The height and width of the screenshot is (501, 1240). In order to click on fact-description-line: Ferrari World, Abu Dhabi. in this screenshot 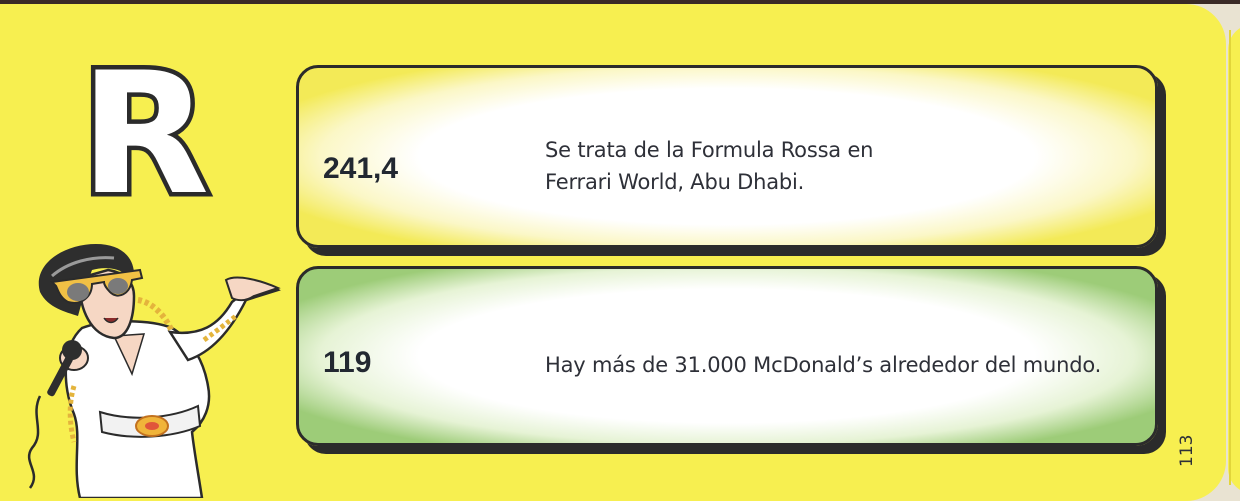, I will do `click(675, 182)`.